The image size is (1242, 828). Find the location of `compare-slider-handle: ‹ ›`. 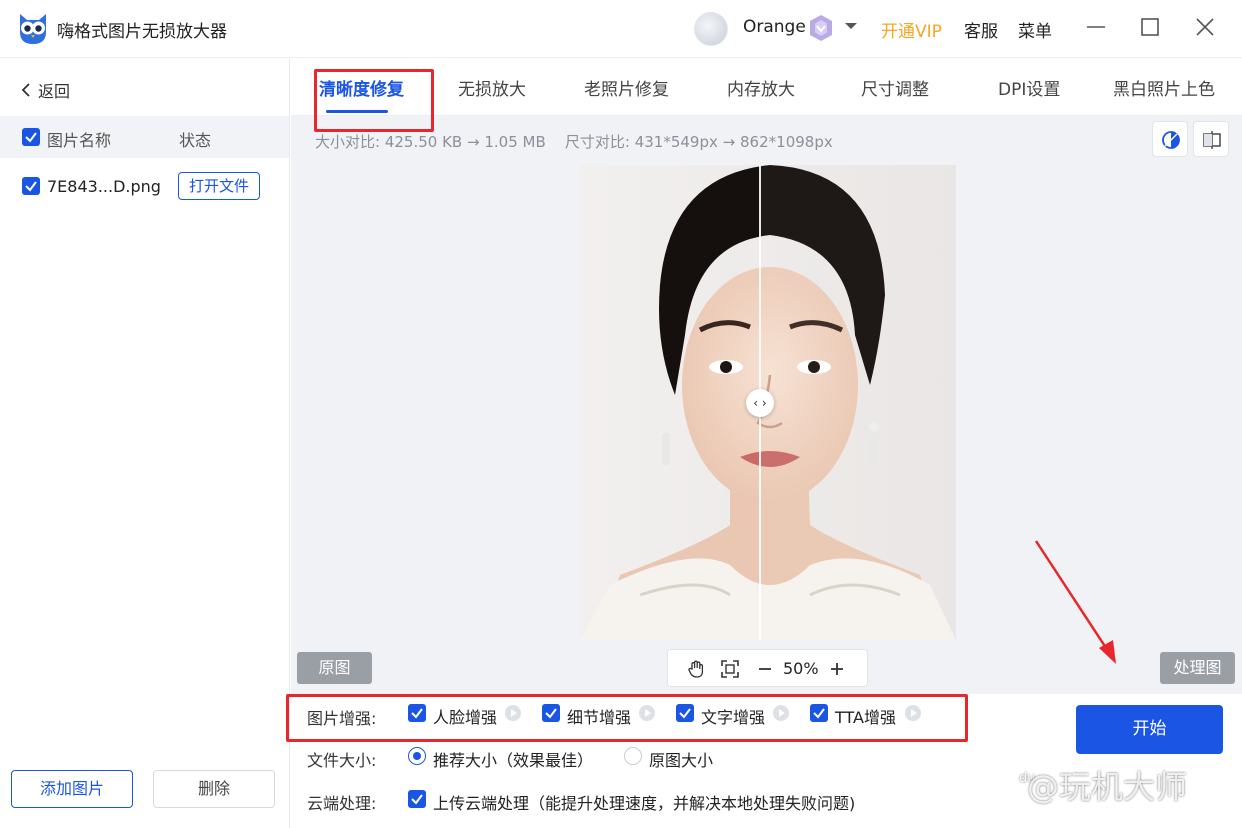

compare-slider-handle: ‹ › is located at coordinates (760, 403).